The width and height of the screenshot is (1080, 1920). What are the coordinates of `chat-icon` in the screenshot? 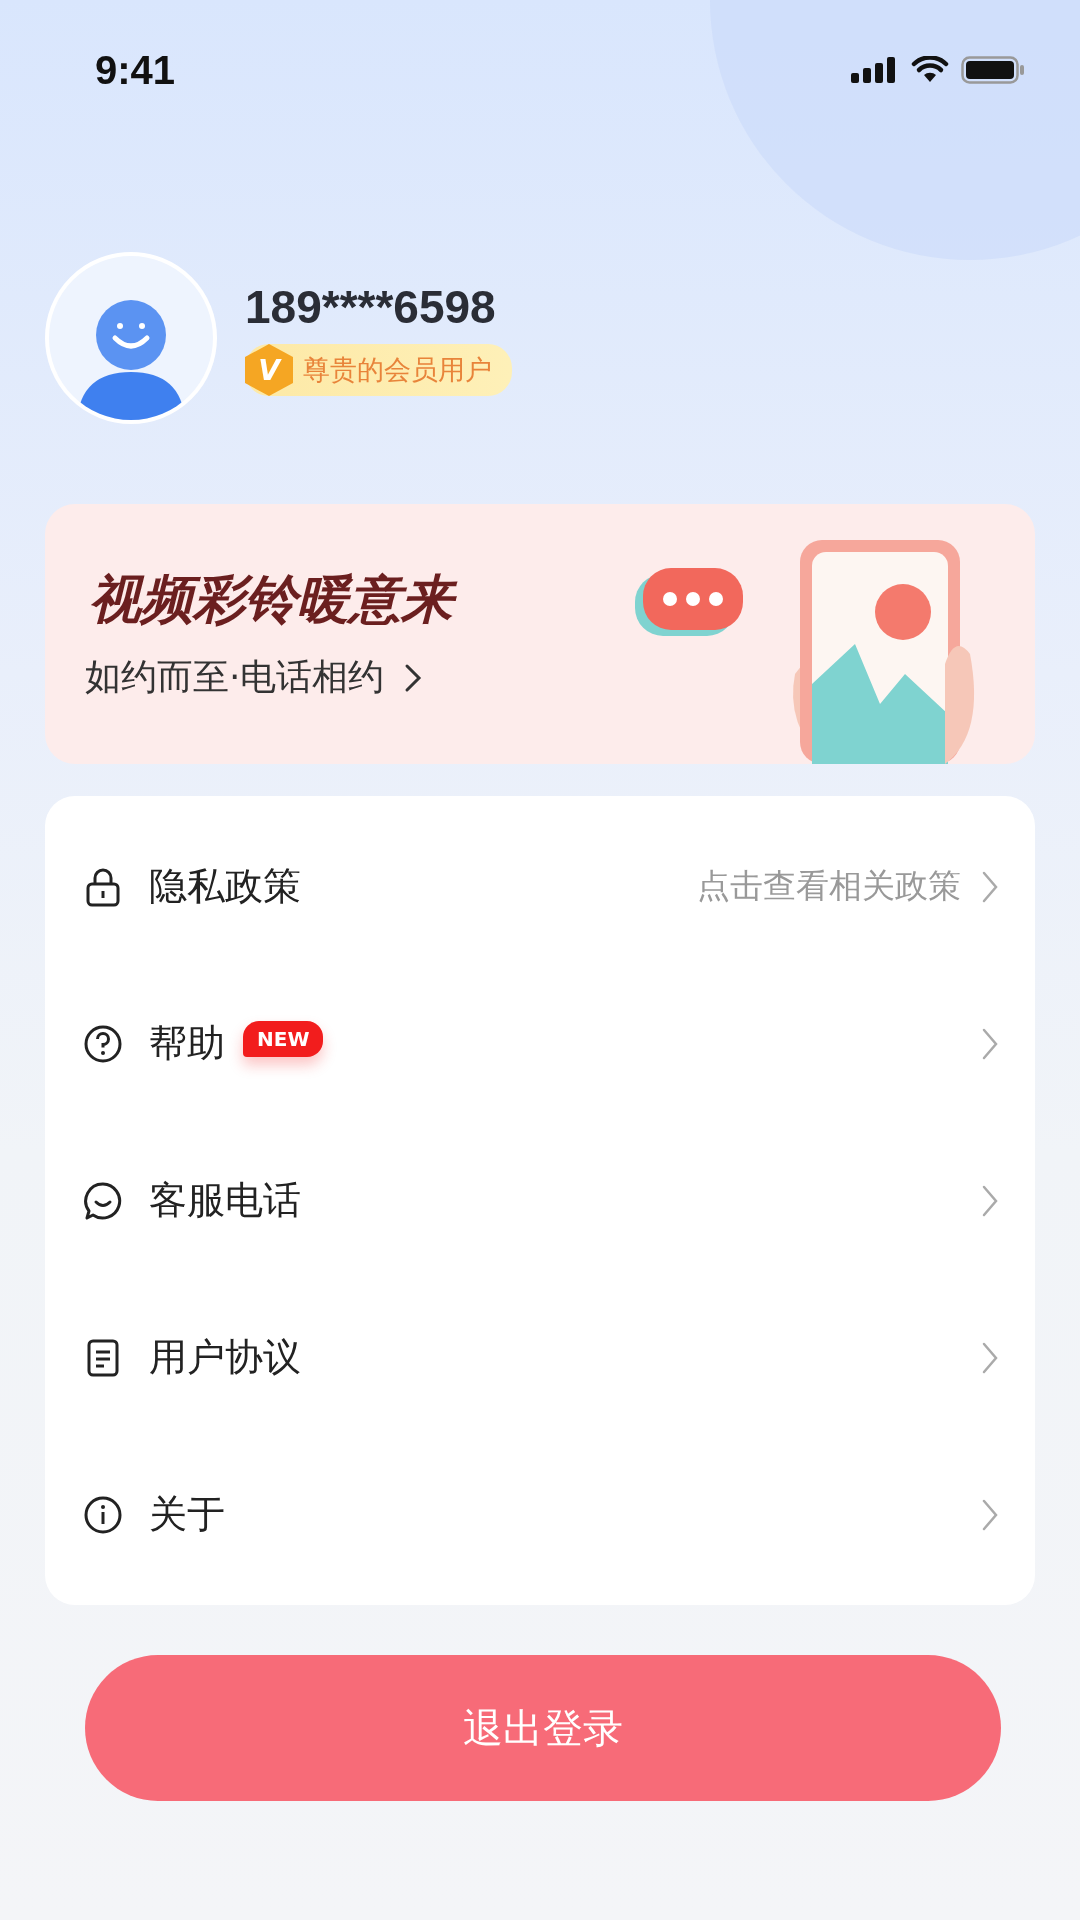 It's located at (103, 1200).